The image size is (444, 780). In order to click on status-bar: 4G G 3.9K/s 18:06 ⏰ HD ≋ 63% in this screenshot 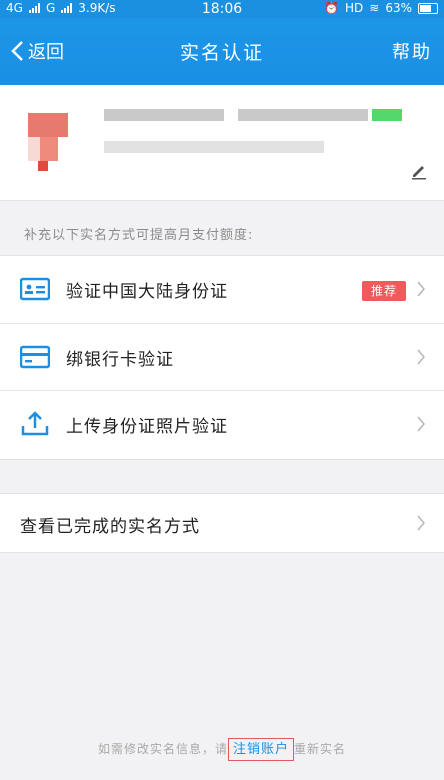, I will do `click(222, 9)`.